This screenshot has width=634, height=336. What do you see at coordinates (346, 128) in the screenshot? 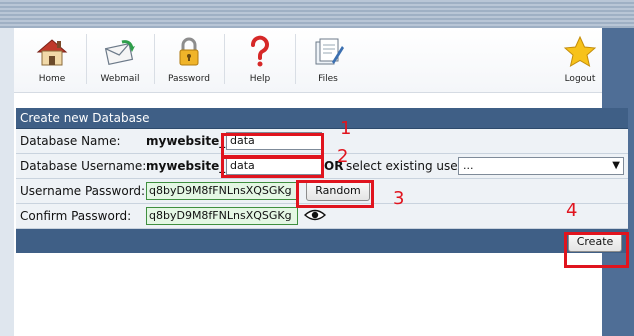
I see `annotation-number-1: 1` at bounding box center [346, 128].